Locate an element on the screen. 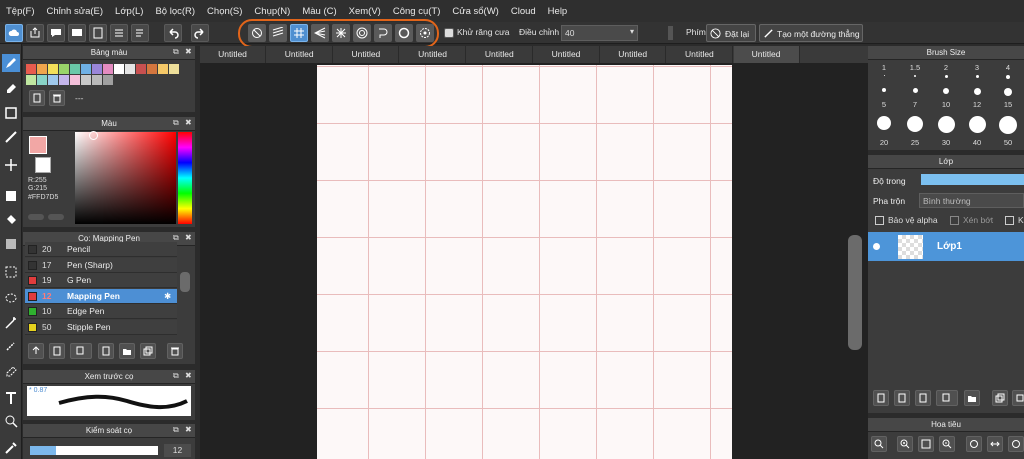 Image resolution: width=1024 pixels, height=459 pixels. menu-color: Màu (C) is located at coordinates (319, 11).